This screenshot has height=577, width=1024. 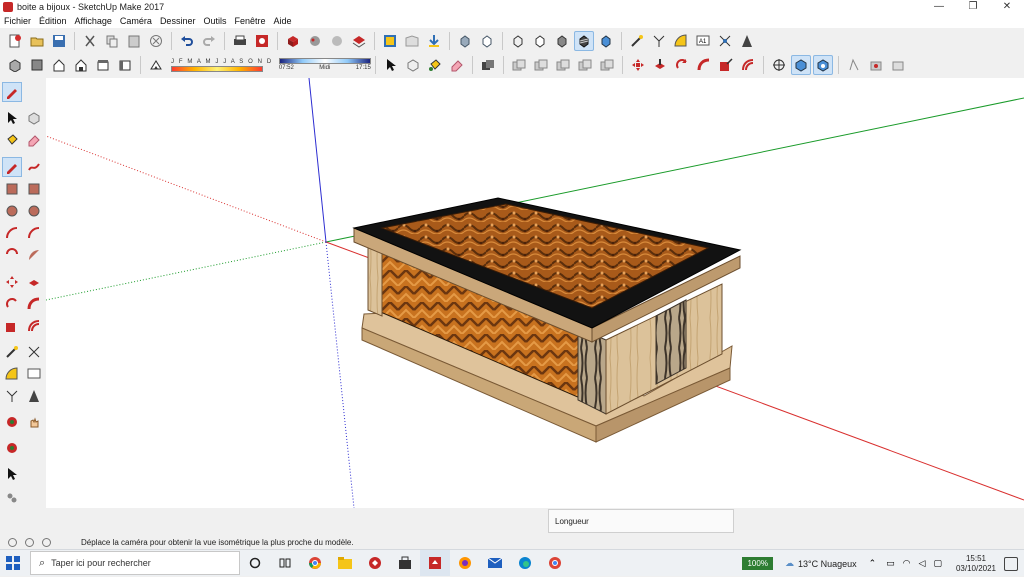 I want to click on walk-tool-icon, so click(x=12, y=474).